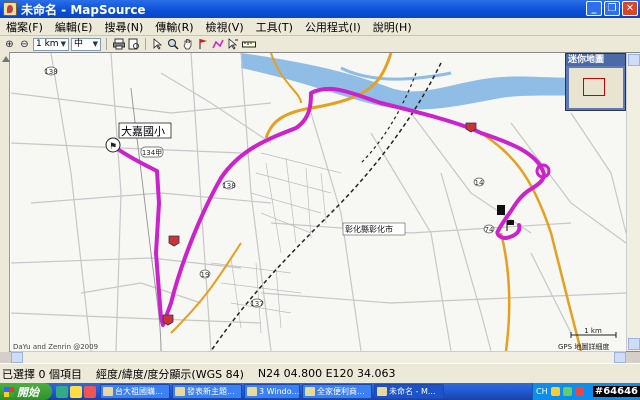 The height and width of the screenshot is (400, 640). What do you see at coordinates (187, 44) in the screenshot?
I see `hand-tool-icon` at bounding box center [187, 44].